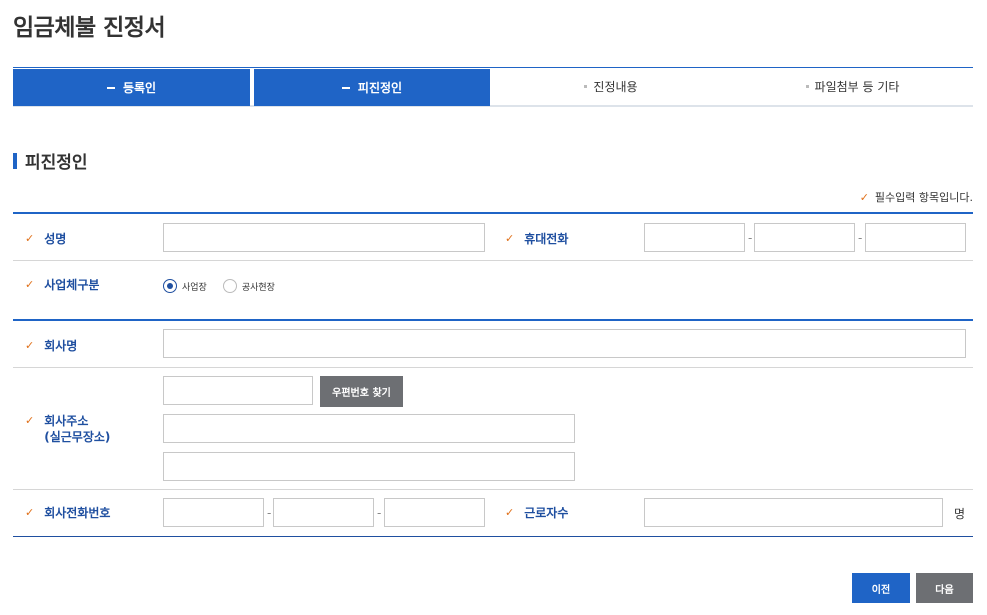  Describe the element at coordinates (229, 286) in the screenshot. I see `radio-construction-site` at that location.